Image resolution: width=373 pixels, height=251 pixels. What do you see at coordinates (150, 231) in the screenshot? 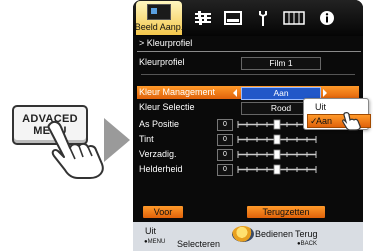
I see `exit-label: Uit` at bounding box center [150, 231].